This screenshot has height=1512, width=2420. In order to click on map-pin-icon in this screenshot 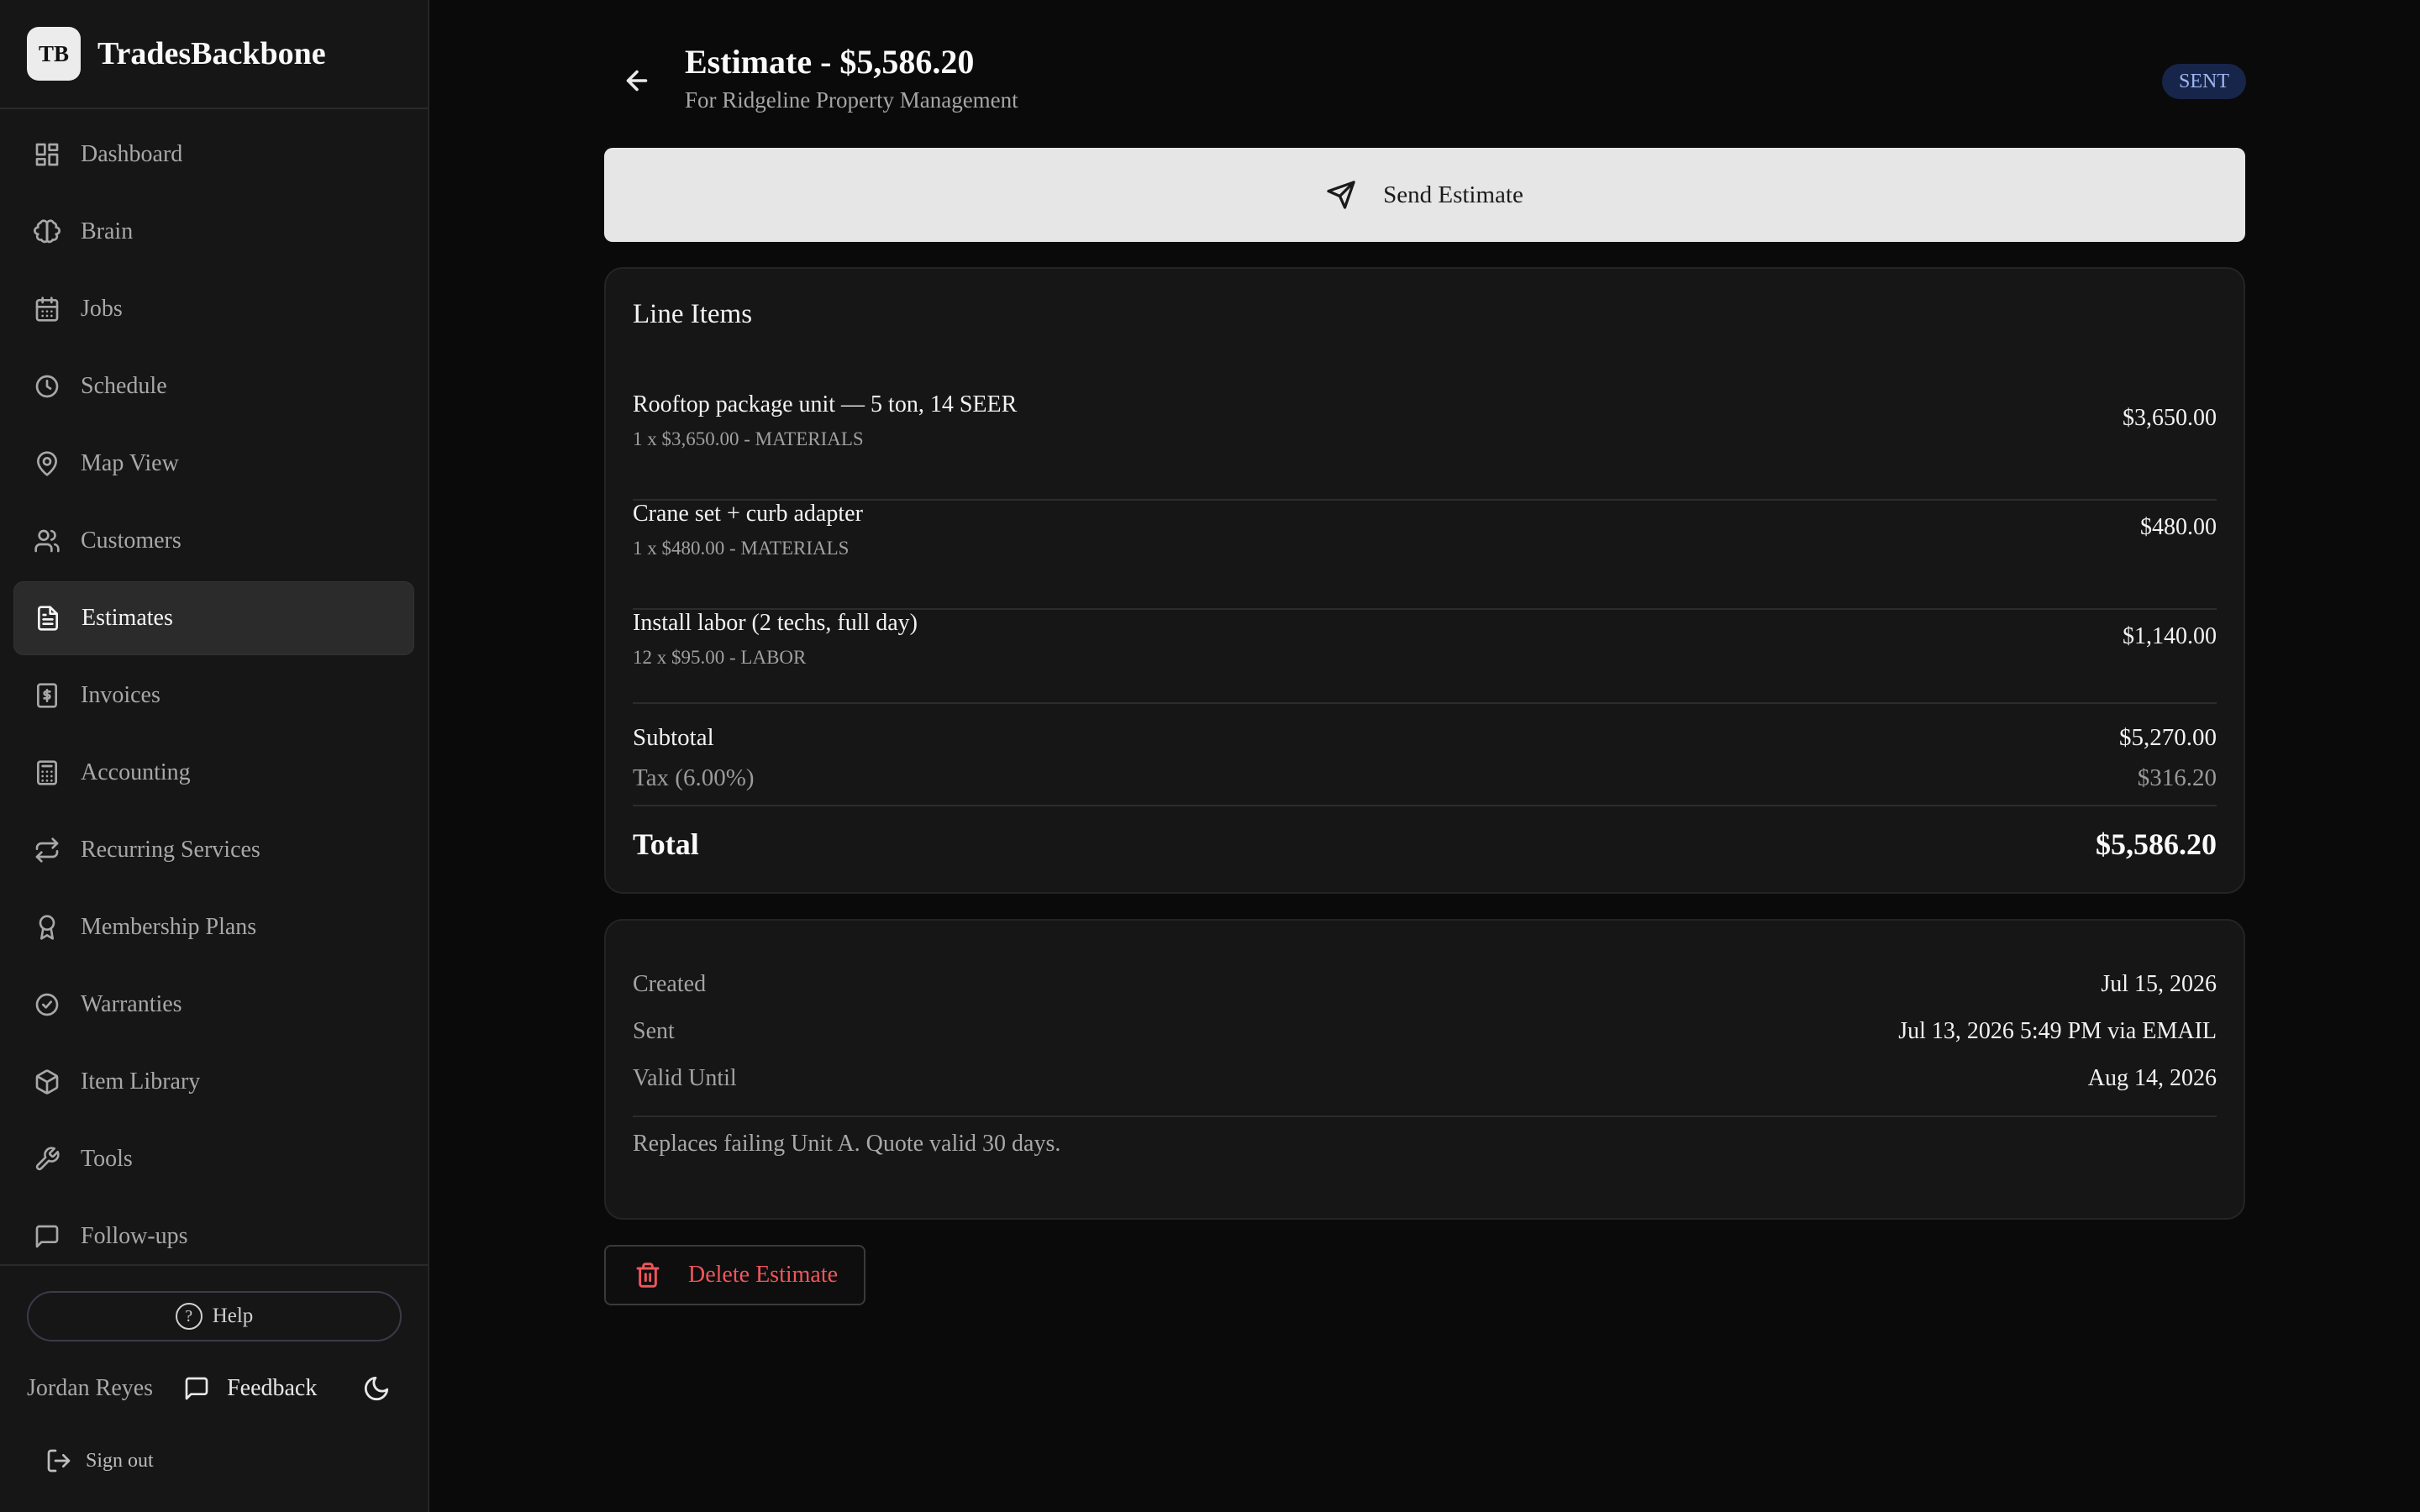, I will do `click(47, 463)`.